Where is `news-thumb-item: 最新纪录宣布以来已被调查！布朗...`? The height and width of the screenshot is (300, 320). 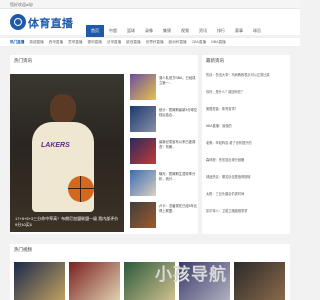
news-thumb-item: 最新纪录宣布以来已被调查！布朗... is located at coordinates (164, 152).